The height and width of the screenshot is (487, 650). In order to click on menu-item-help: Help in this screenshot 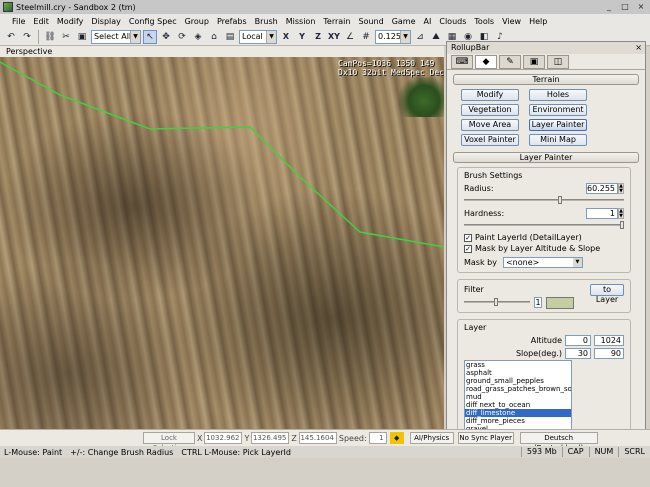, I will do `click(538, 21)`.